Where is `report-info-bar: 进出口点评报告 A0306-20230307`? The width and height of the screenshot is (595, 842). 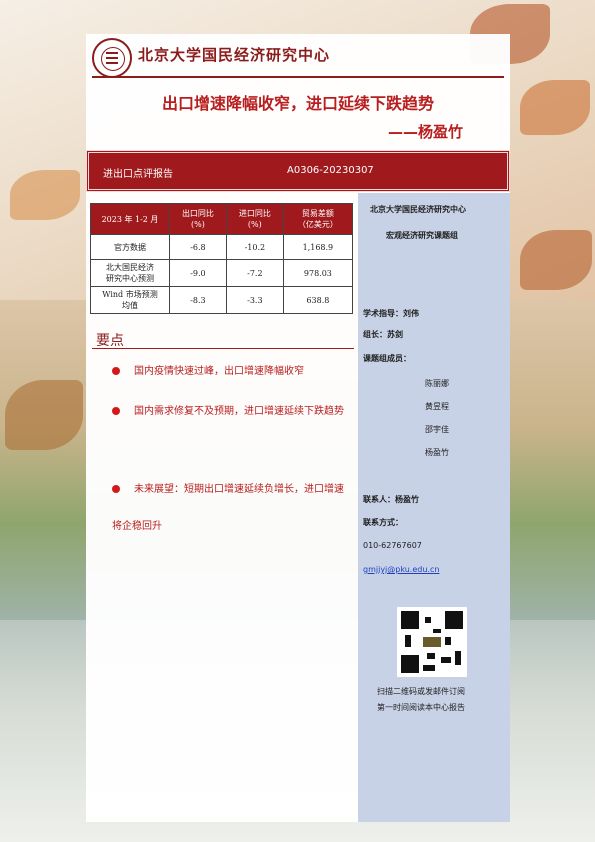
report-info-bar: 进出口点评报告 A0306-20230307 is located at coordinates (298, 171).